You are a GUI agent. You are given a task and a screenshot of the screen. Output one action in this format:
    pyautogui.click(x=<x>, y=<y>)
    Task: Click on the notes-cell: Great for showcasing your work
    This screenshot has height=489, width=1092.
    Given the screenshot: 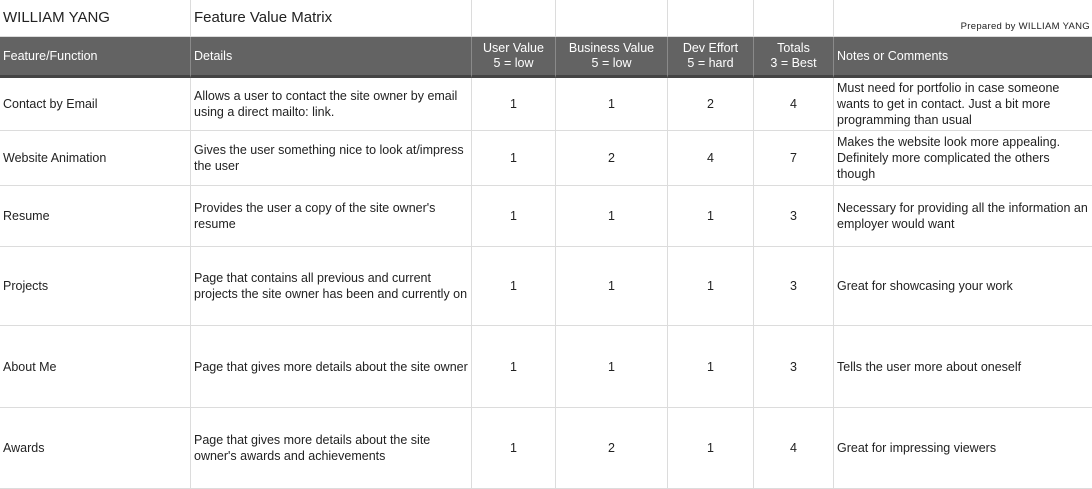 What is the action you would take?
    pyautogui.click(x=963, y=286)
    